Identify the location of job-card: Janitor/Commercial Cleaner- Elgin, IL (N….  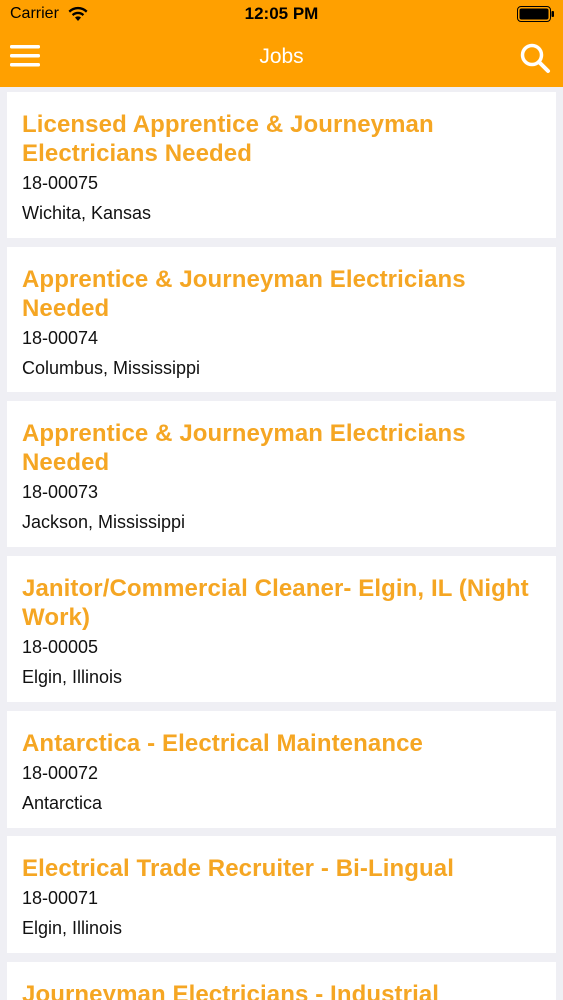
(281, 629).